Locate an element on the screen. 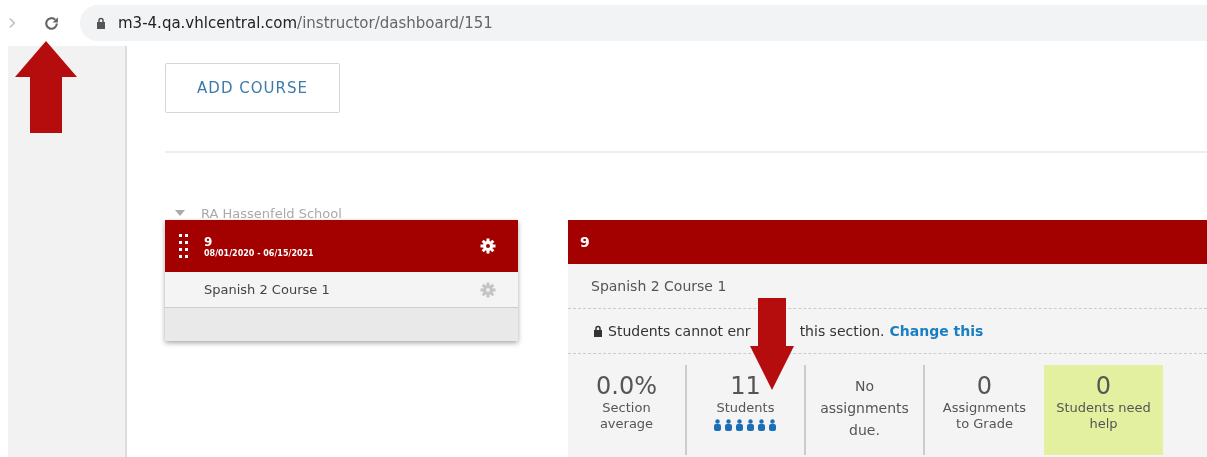 This screenshot has height=457, width=1207. url-text: m3-4.qa.vhlcentral.com/instructor/dashboard/151 is located at coordinates (305, 23).